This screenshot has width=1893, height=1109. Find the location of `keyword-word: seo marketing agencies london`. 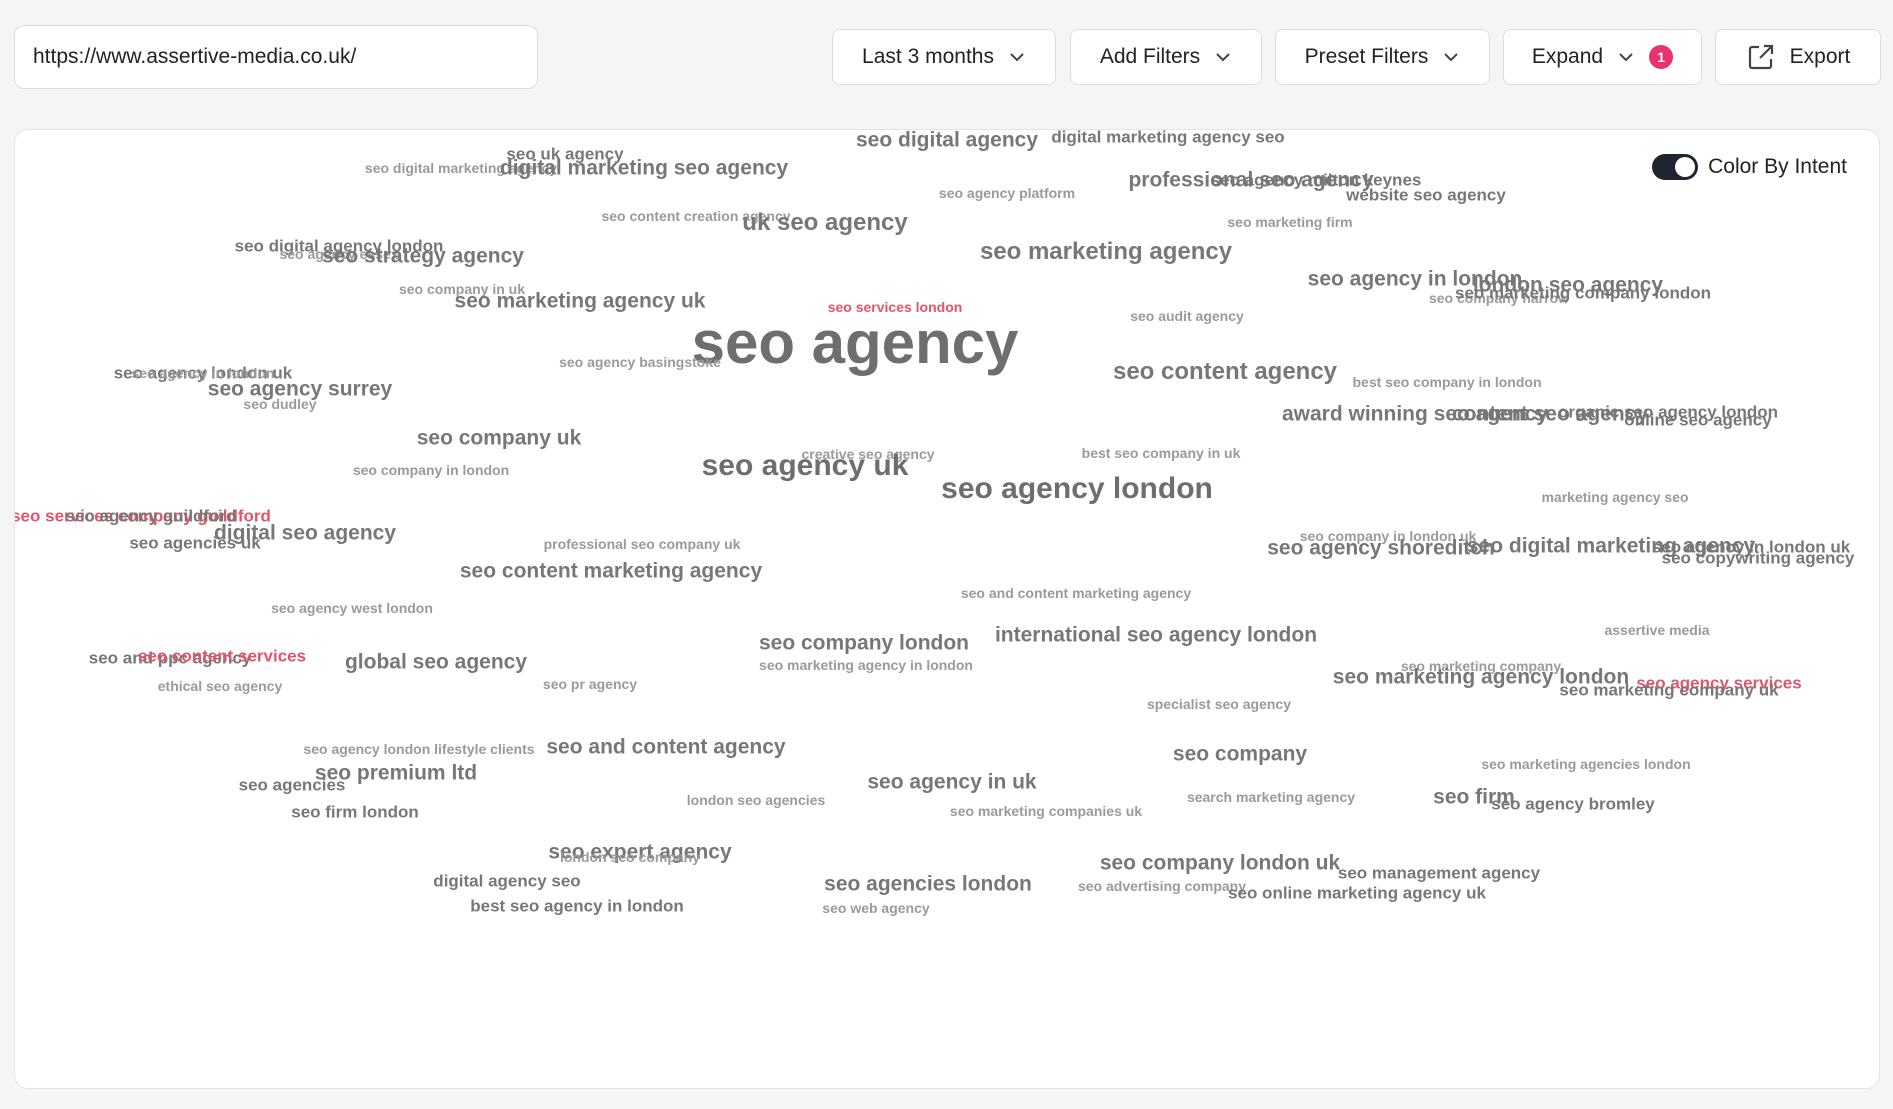

keyword-word: seo marketing agencies london is located at coordinates (1585, 764).